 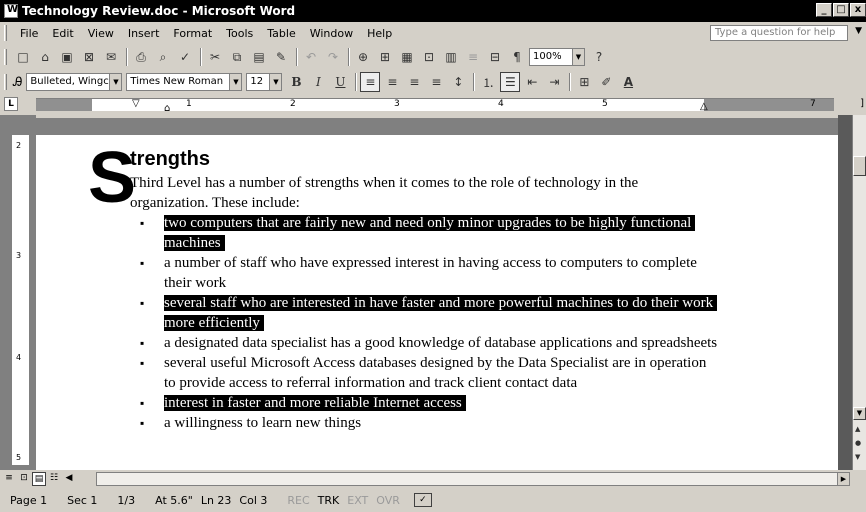 I want to click on increase-indent-icon: ⇥, so click(x=554, y=82).